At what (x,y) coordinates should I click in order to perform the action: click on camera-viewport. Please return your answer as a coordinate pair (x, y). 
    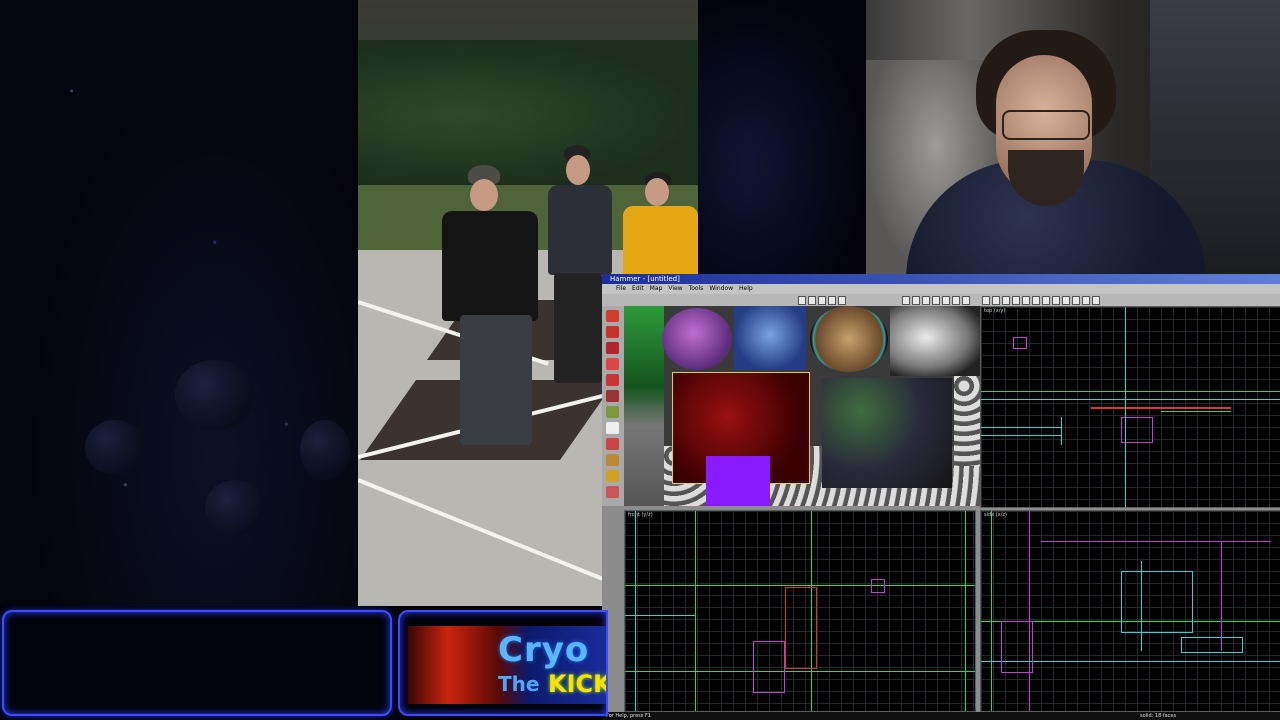
    Looking at the image, I should click on (802, 406).